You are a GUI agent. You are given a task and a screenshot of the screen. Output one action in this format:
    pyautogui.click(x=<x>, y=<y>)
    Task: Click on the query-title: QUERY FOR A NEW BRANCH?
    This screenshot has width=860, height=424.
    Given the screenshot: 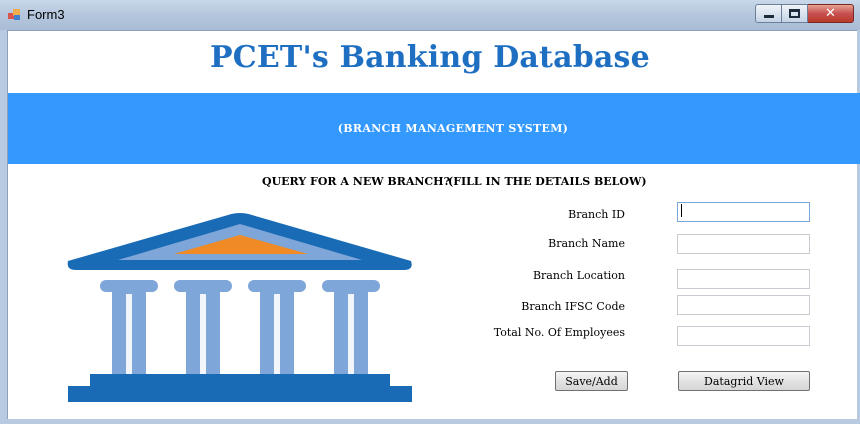 What is the action you would take?
    pyautogui.click(x=356, y=181)
    